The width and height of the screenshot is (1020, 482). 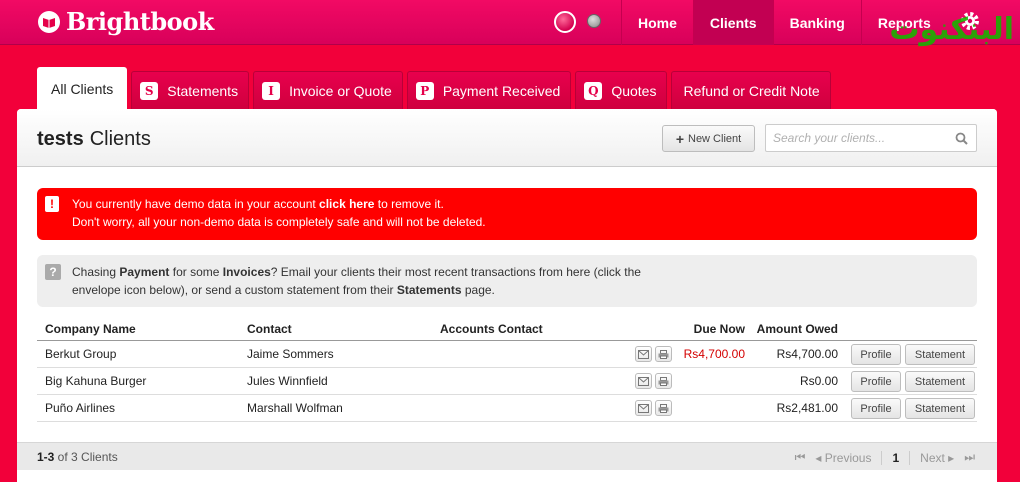 What do you see at coordinates (507, 138) in the screenshot?
I see `panel-header: tests Clients + New Client` at bounding box center [507, 138].